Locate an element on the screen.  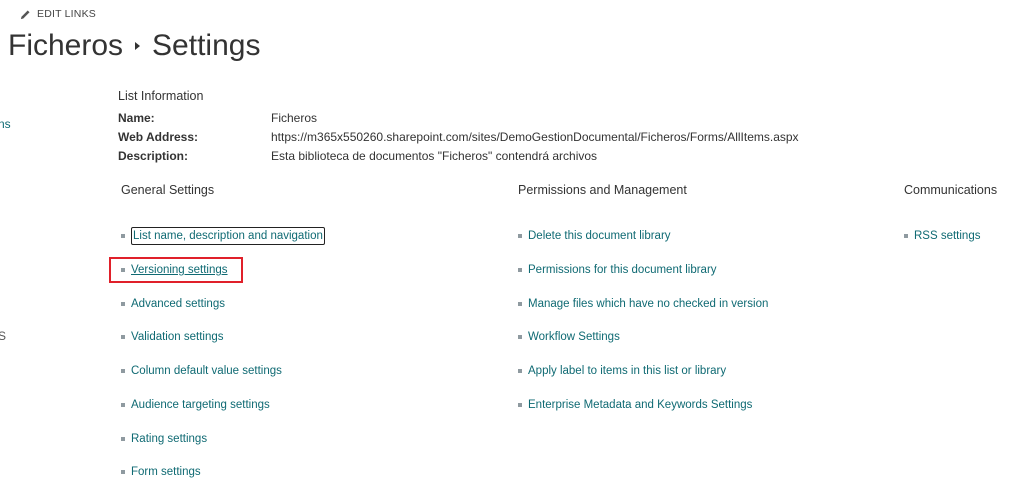
link-permissions-document-library: Permissions for this document library is located at coordinates (622, 270).